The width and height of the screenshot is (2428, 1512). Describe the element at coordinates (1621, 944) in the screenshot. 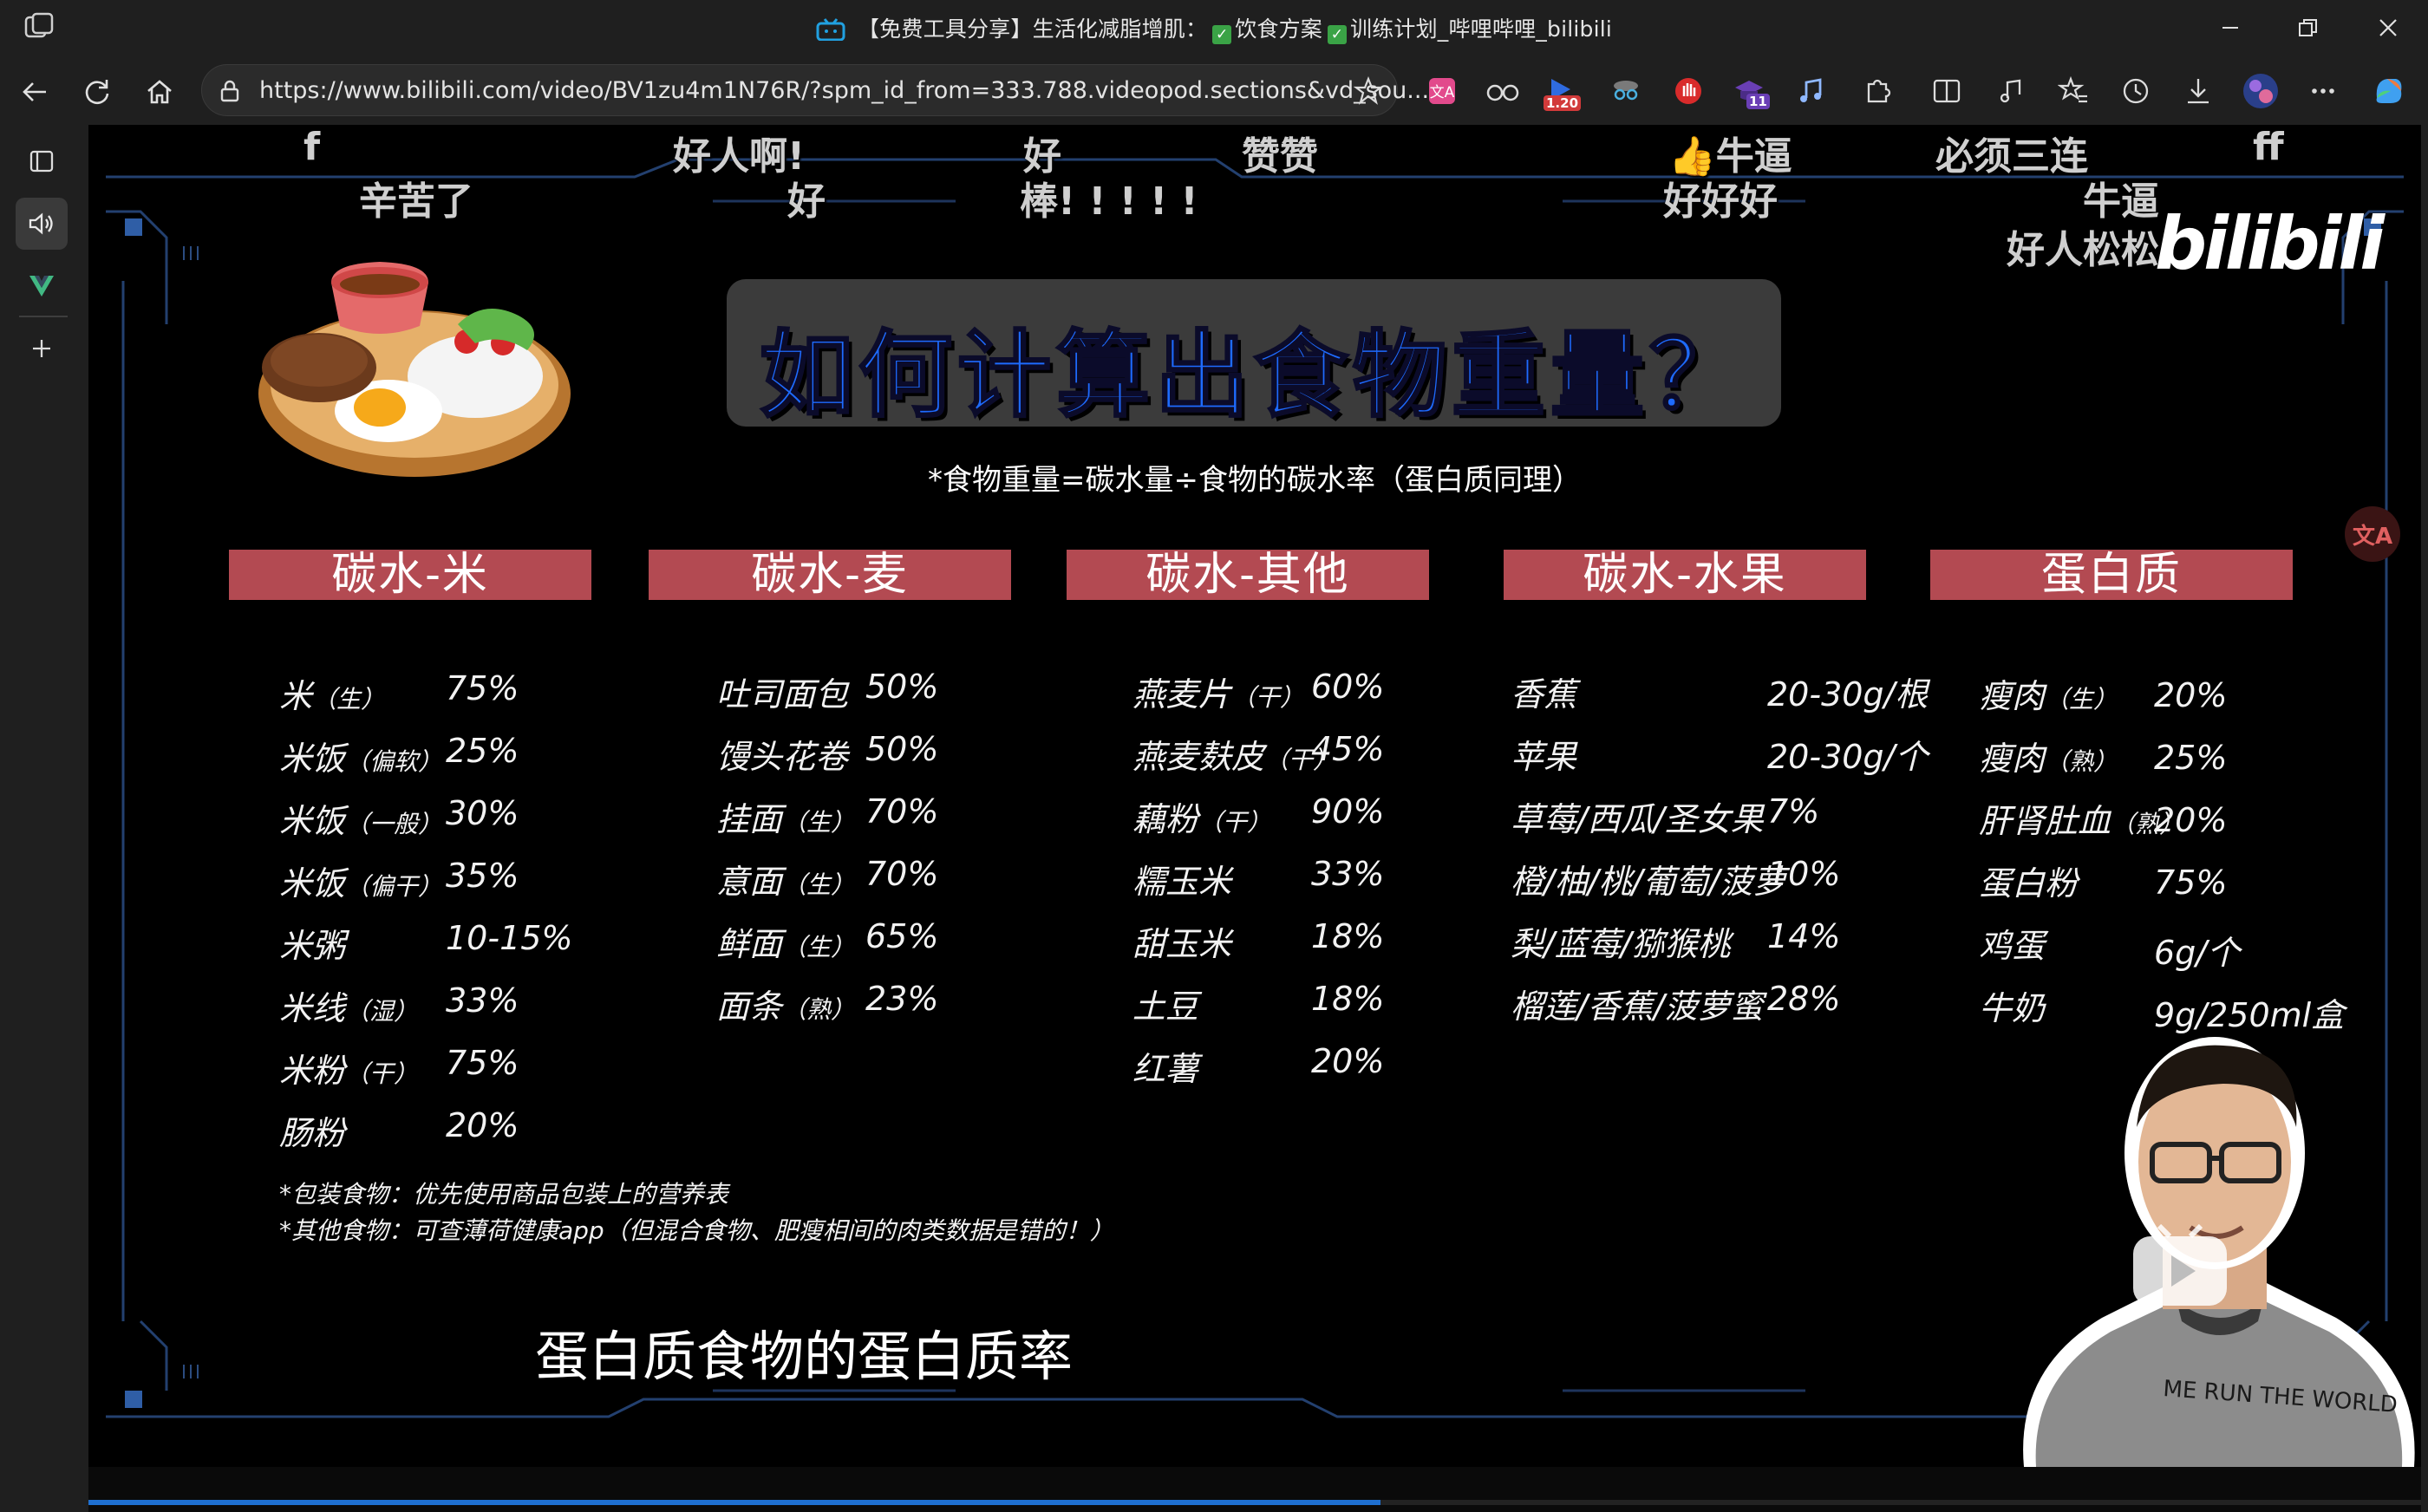

I see `food-row: 梨/蓝莓/猕猴桃` at that location.